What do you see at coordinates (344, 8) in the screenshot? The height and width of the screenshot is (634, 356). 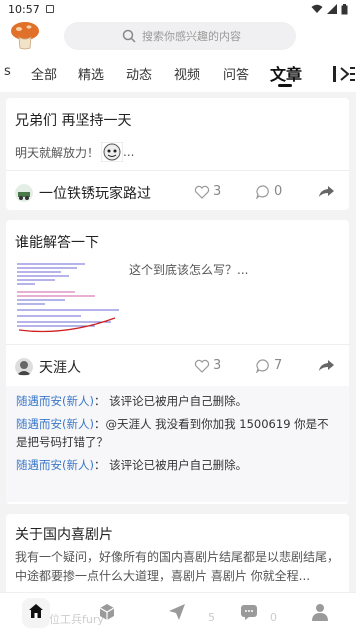 I see `battery-icon` at bounding box center [344, 8].